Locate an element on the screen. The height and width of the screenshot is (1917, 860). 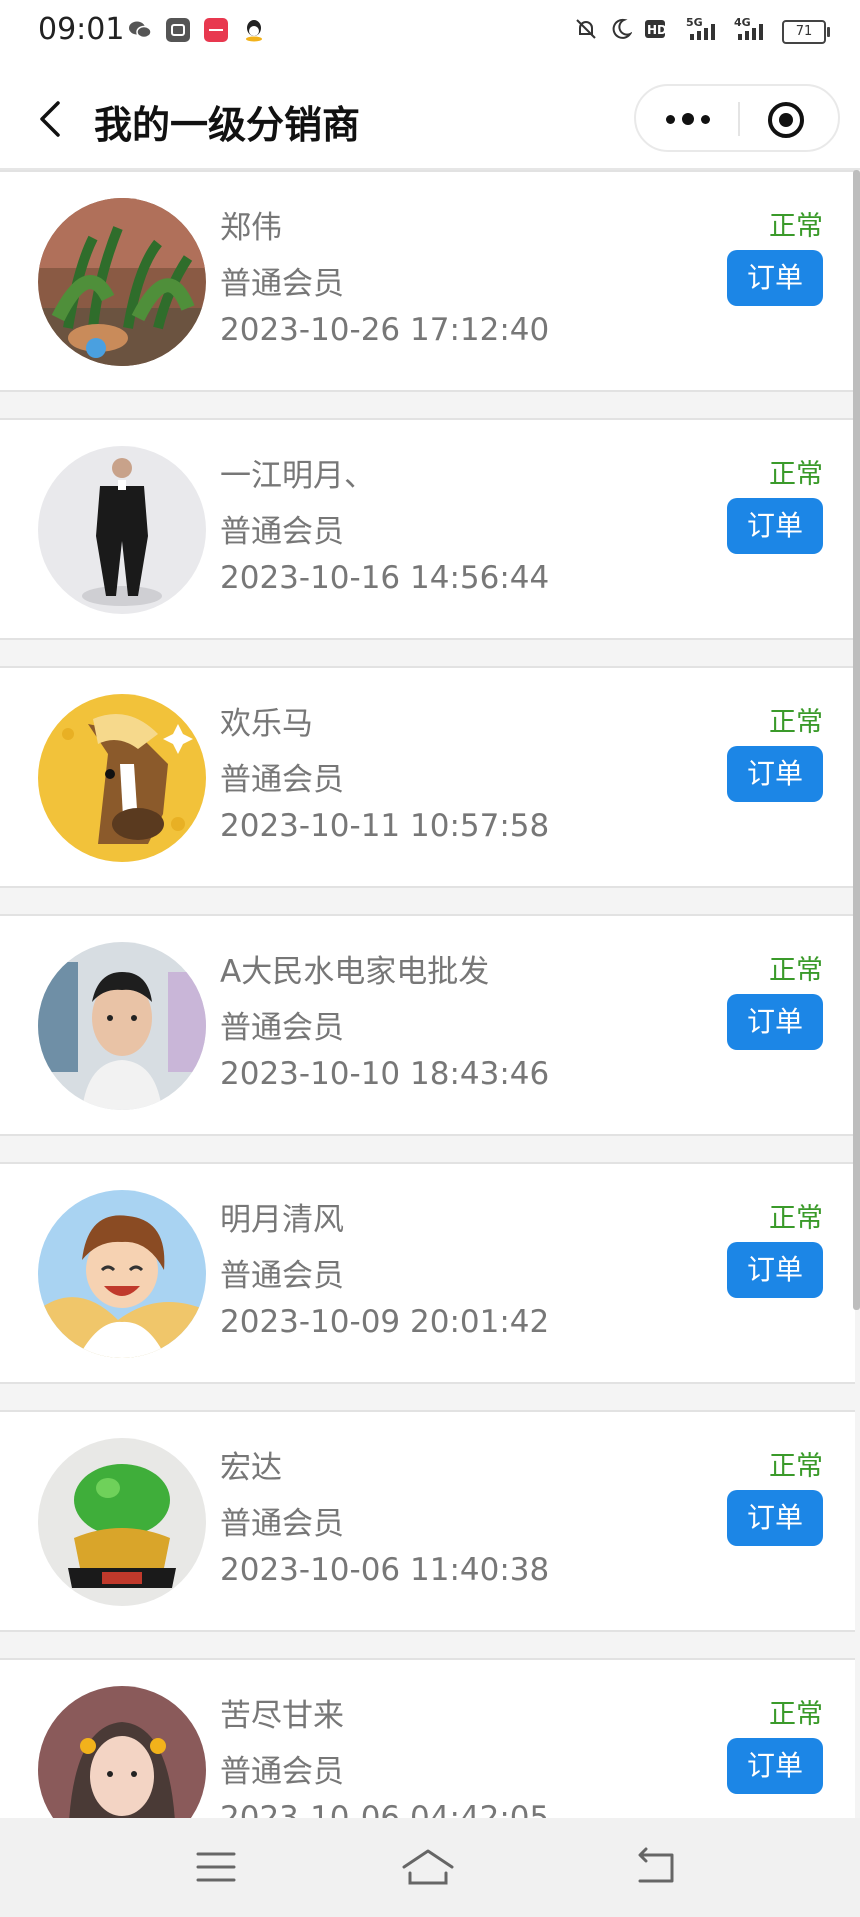
news-app-icon is located at coordinates (216, 30).